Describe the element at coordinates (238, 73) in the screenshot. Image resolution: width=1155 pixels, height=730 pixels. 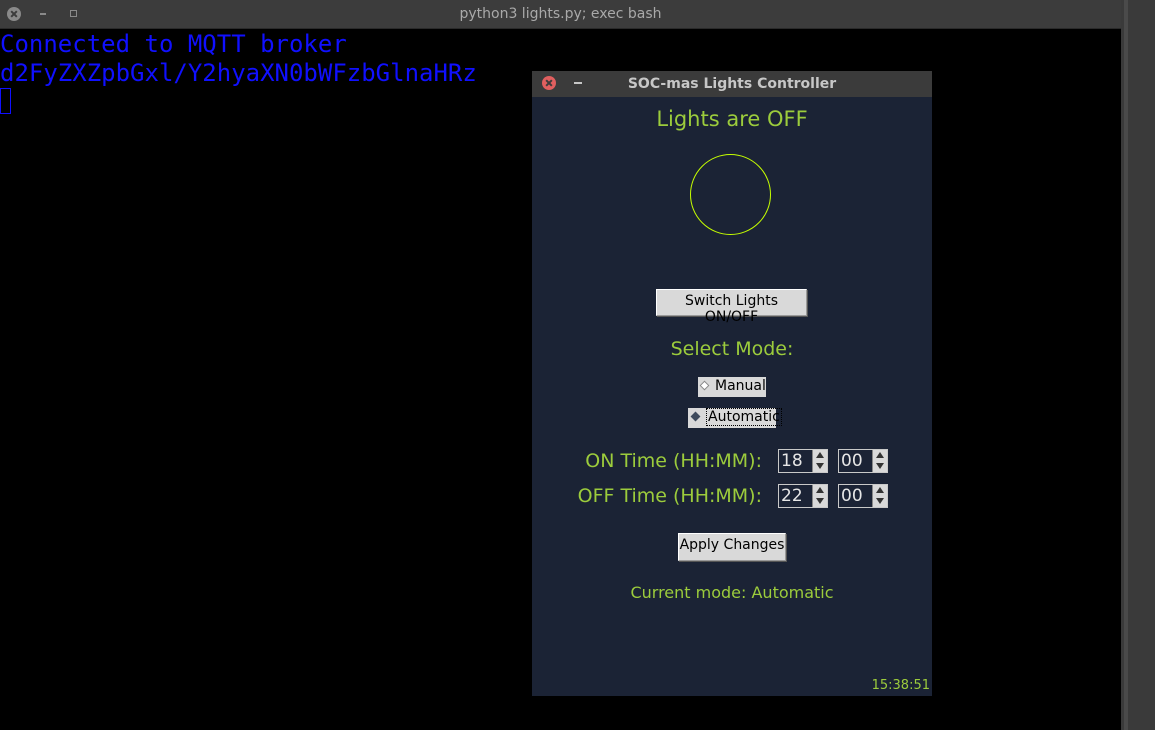
I see `terminal-output-line: d2FyZXZpbGxl/Y2hyaXN0bWFzbGlnaHRz` at that location.